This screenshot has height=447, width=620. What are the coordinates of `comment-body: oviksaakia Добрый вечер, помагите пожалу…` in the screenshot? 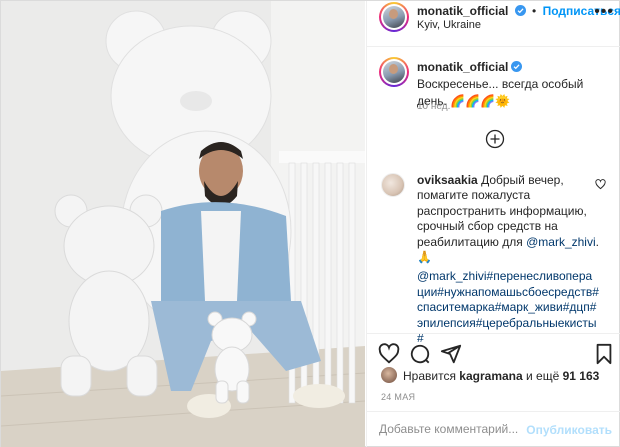 It's located at (508, 259).